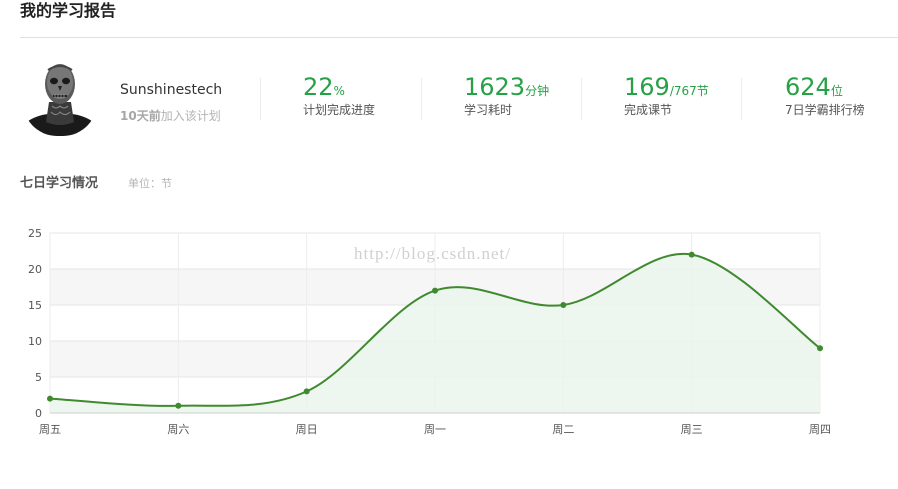 This screenshot has width=898, height=489. What do you see at coordinates (190, 116) in the screenshot?
I see `join-text: 加入该计划` at bounding box center [190, 116].